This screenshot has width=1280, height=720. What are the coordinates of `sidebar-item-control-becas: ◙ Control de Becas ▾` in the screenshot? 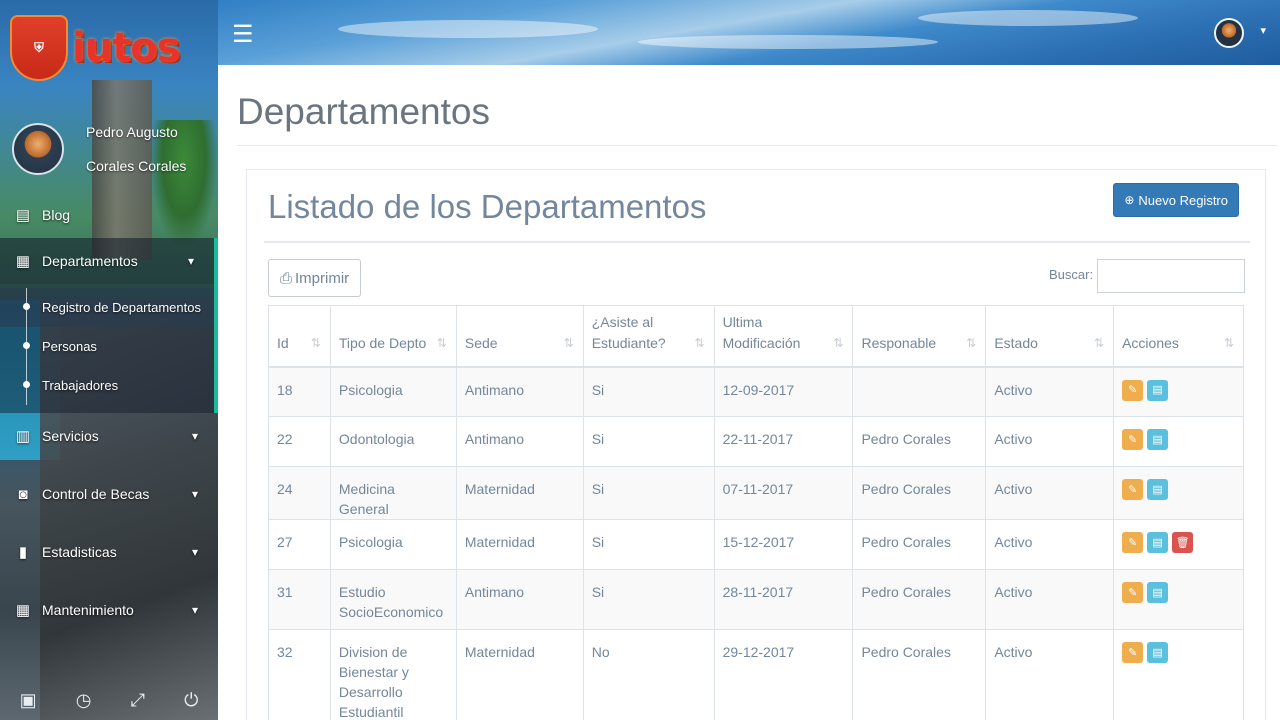 It's located at (109, 494).